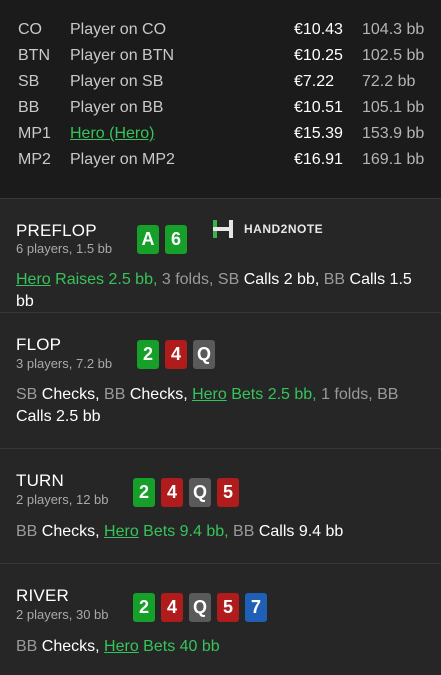 The width and height of the screenshot is (441, 675). Describe the element at coordinates (62, 499) in the screenshot. I see `street-subtitle: 2 players, 12 bb` at that location.